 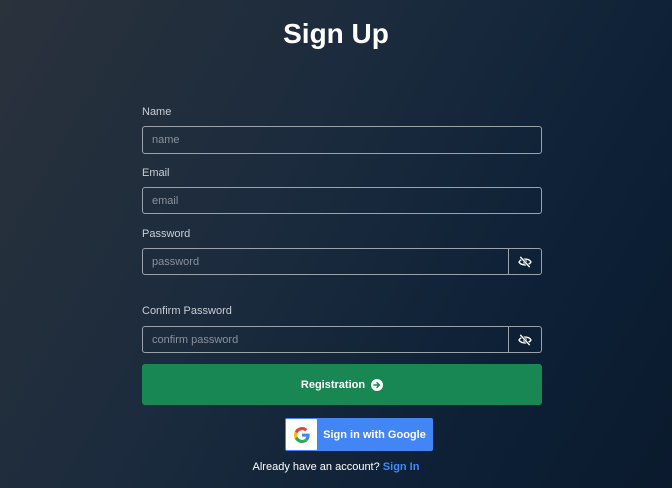 I want to click on registration-button: Registration, so click(x=342, y=384).